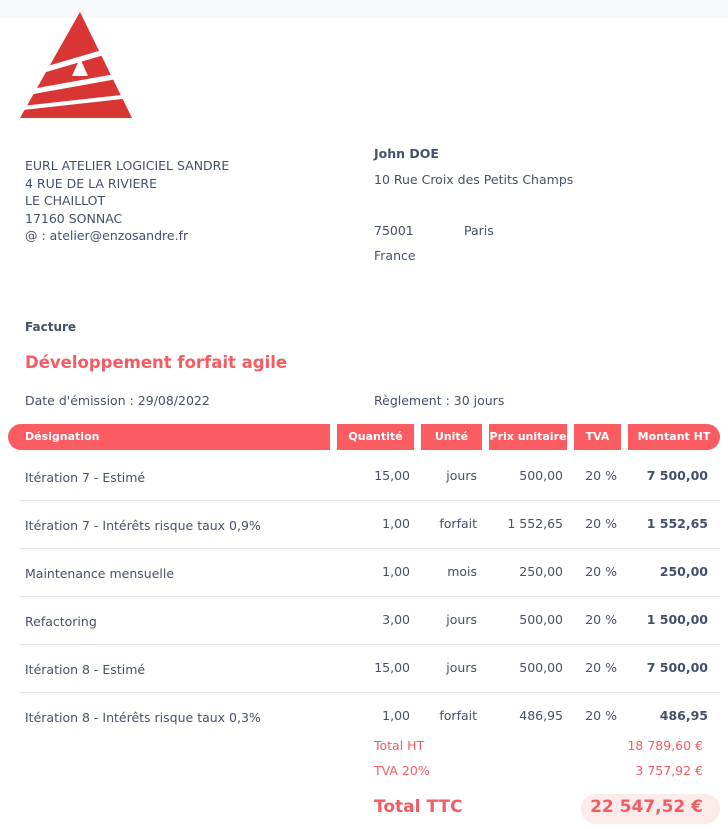 The height and width of the screenshot is (829, 728). What do you see at coordinates (51, 327) in the screenshot?
I see `document-type: Facture` at bounding box center [51, 327].